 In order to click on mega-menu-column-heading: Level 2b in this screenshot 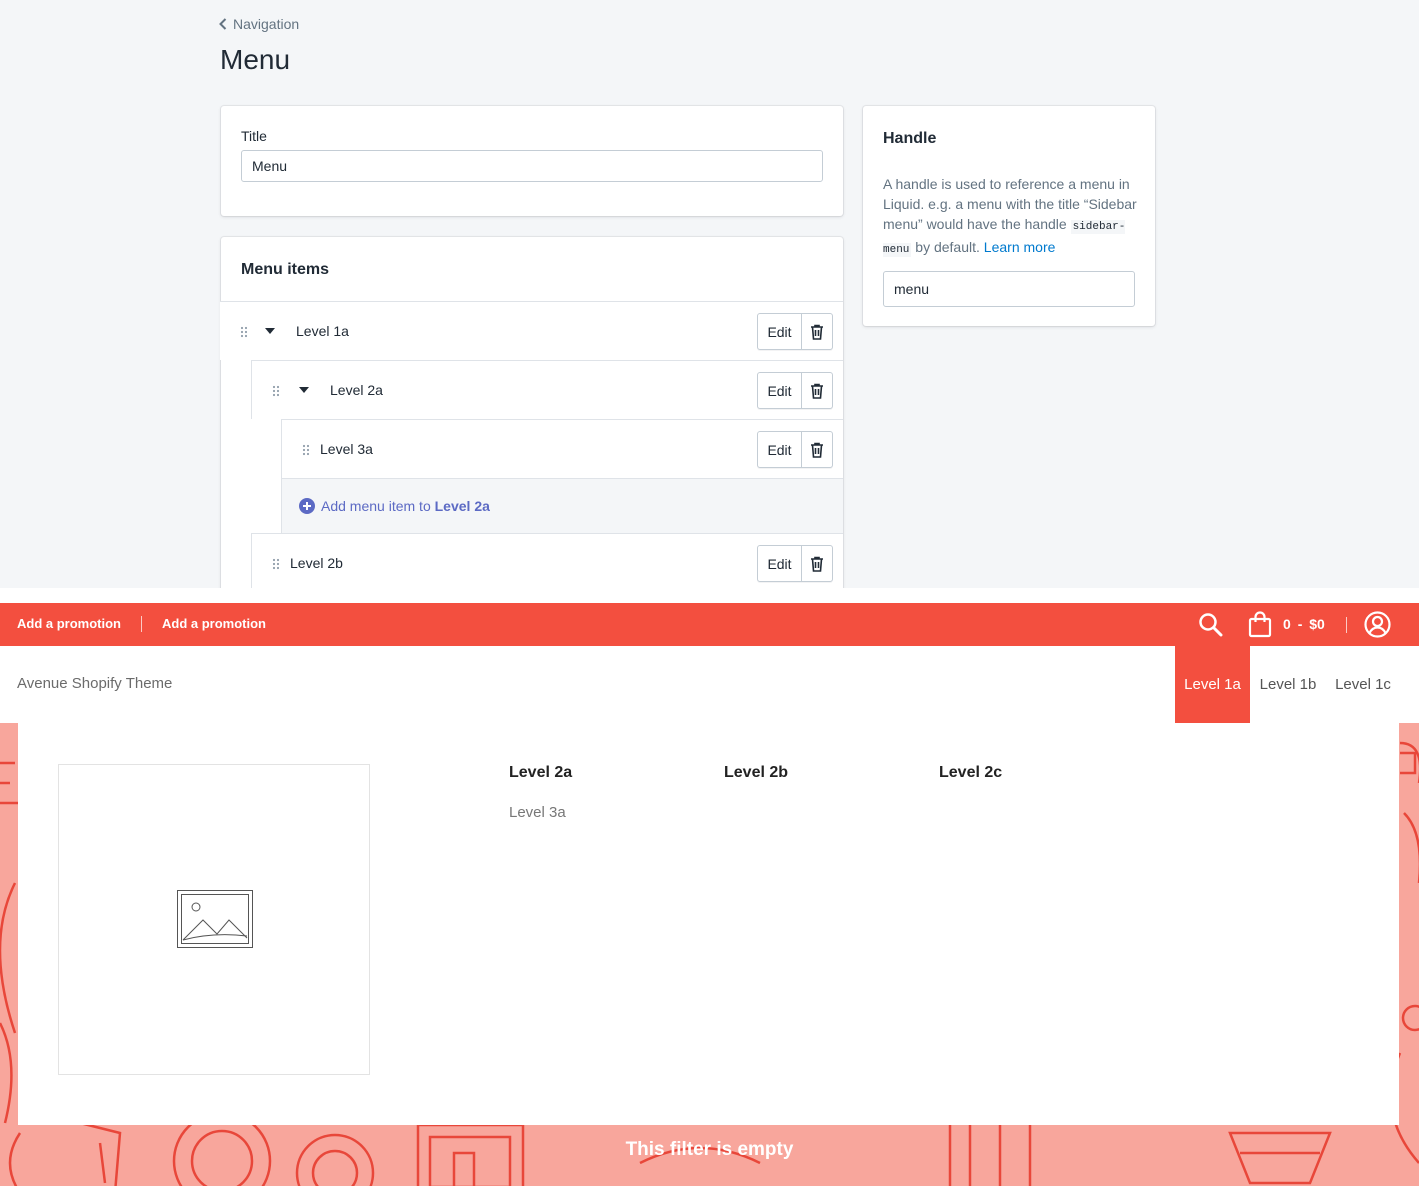, I will do `click(756, 773)`.